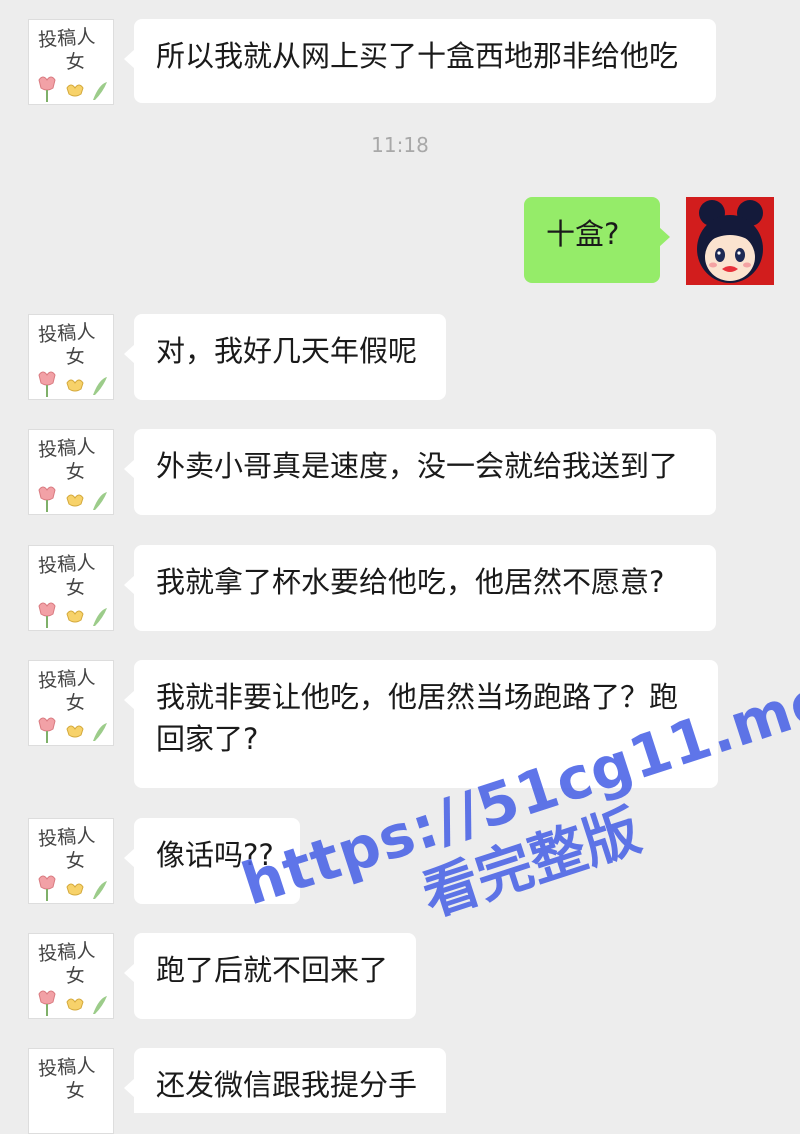 This screenshot has height=1134, width=800. Describe the element at coordinates (212, 861) in the screenshot. I see `message-bubble: 像话吗??` at that location.